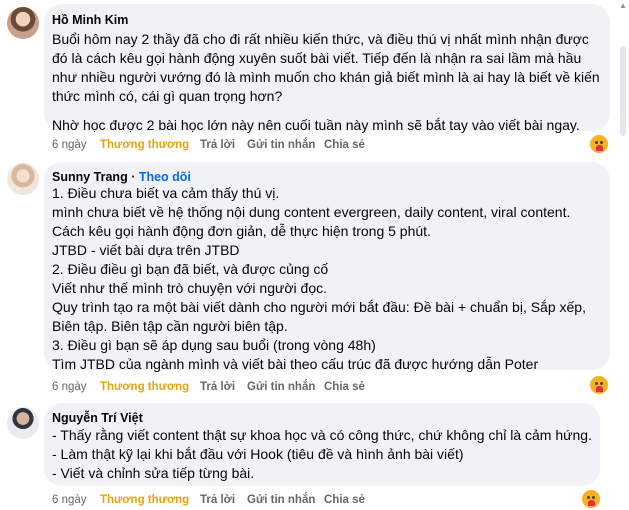  Describe the element at coordinates (23, 423) in the screenshot. I see `avatar` at that location.